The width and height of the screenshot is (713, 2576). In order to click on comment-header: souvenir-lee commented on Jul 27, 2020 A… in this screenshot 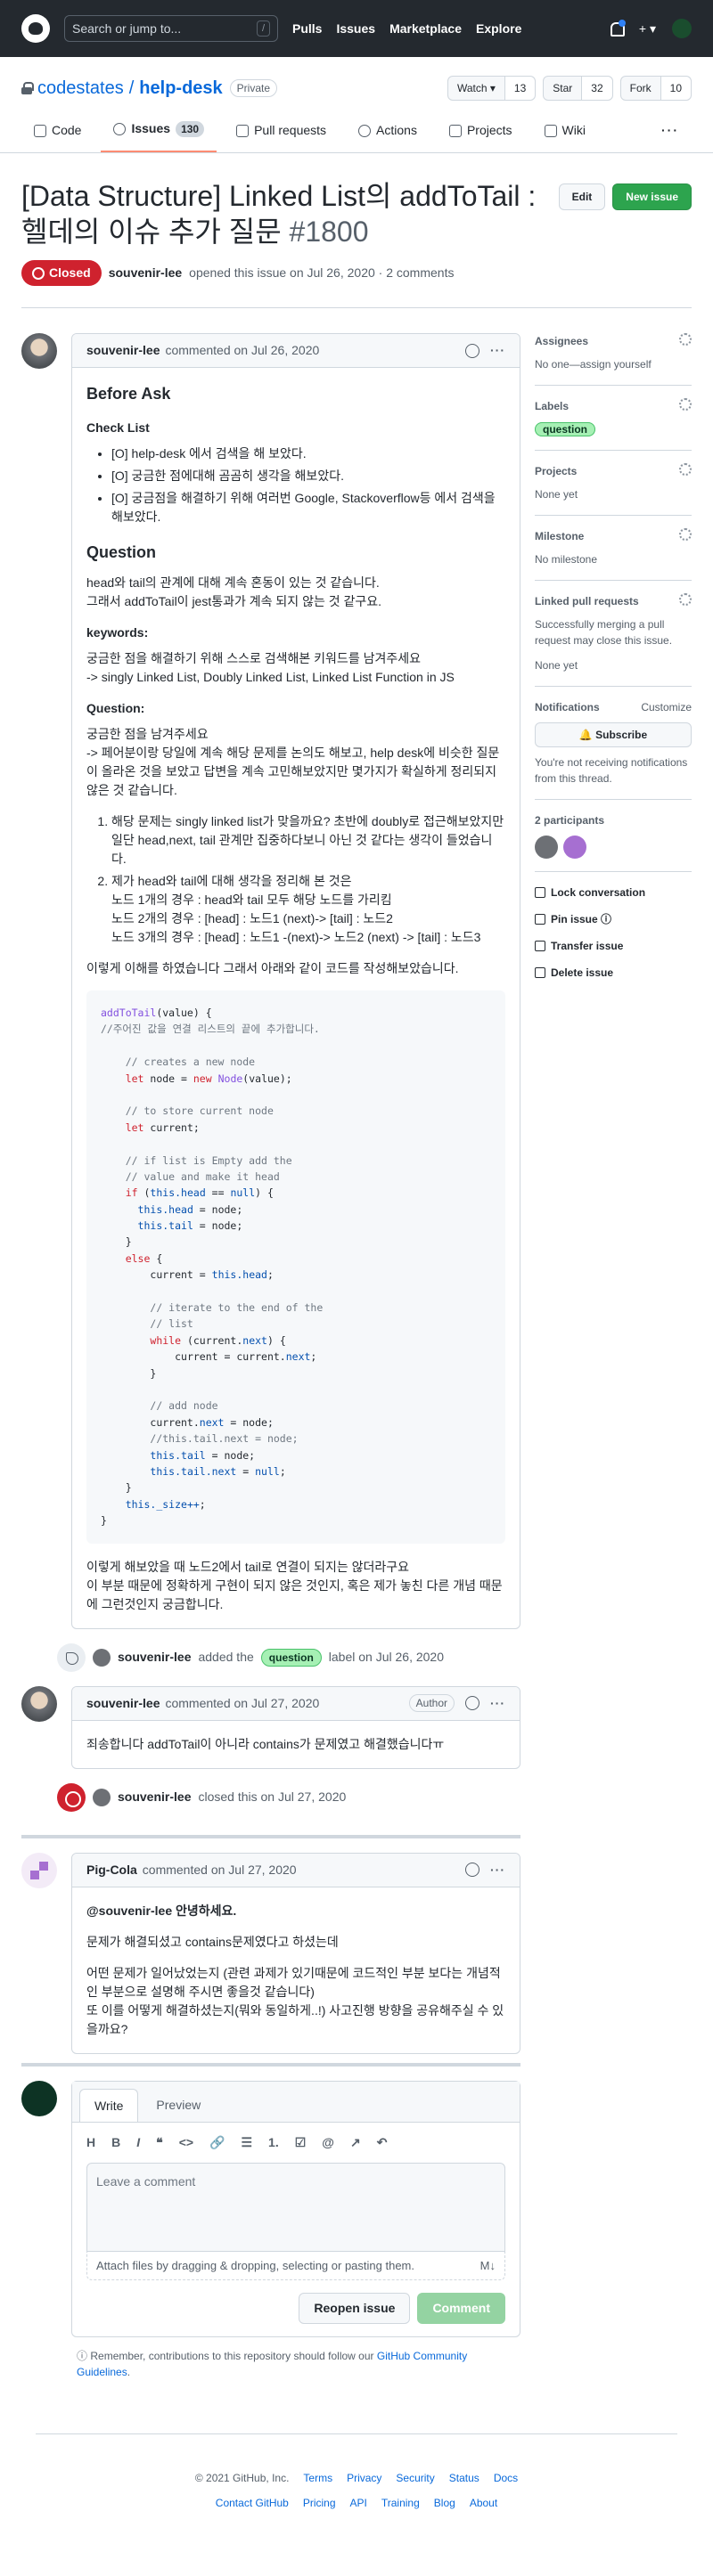, I will do `click(296, 1704)`.